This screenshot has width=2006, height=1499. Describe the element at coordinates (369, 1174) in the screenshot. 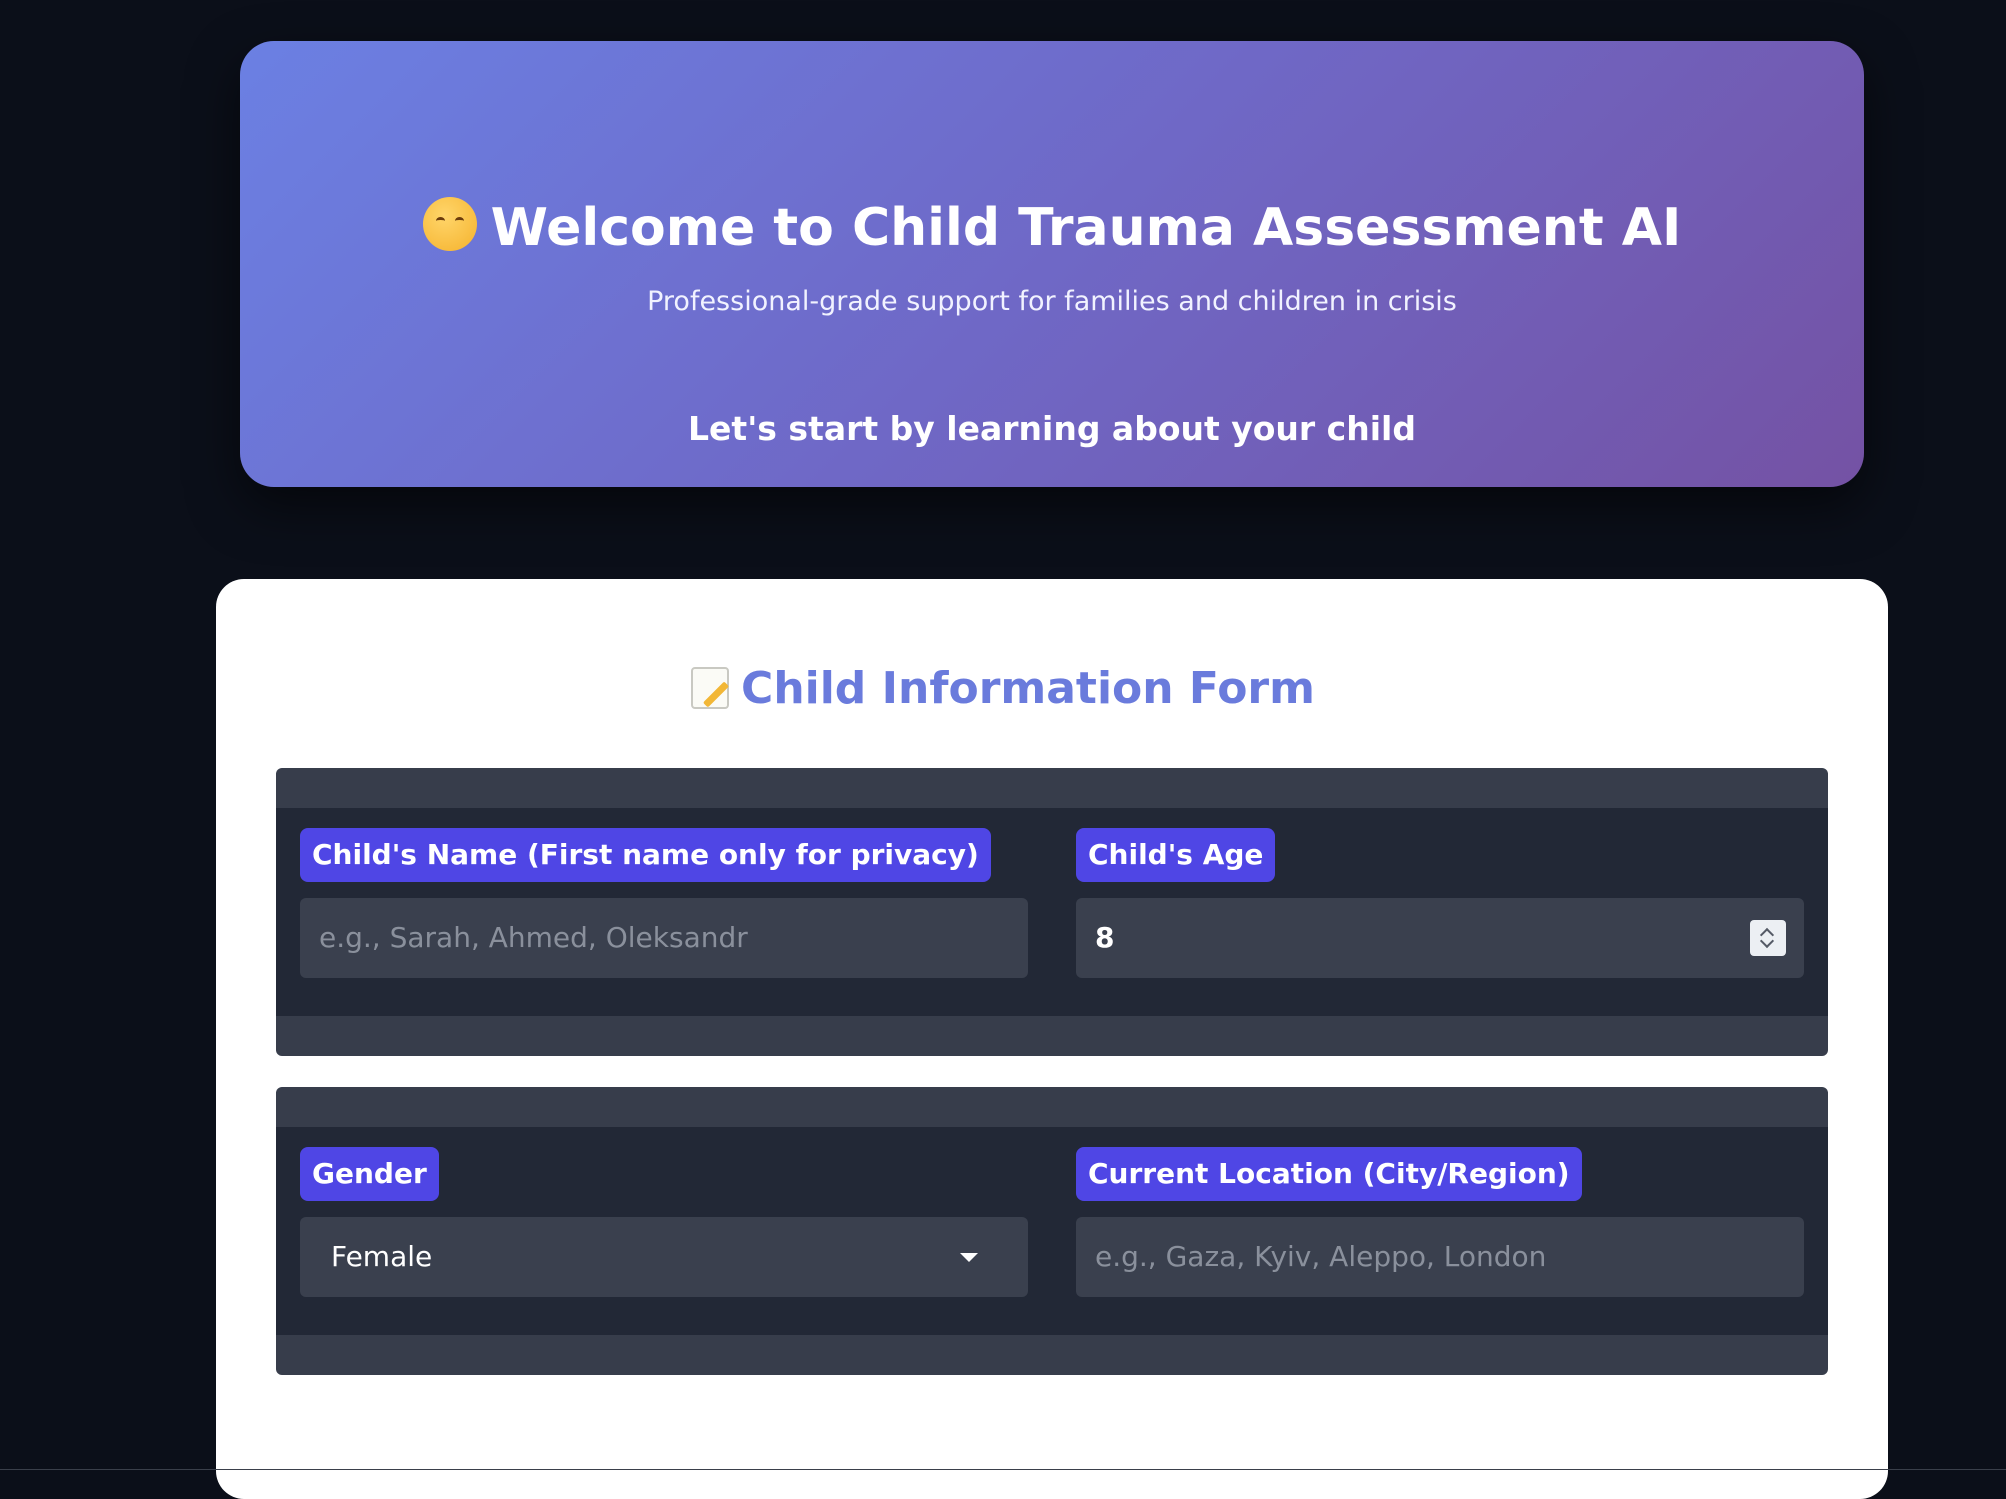

I see `gender-label: Gender` at that location.